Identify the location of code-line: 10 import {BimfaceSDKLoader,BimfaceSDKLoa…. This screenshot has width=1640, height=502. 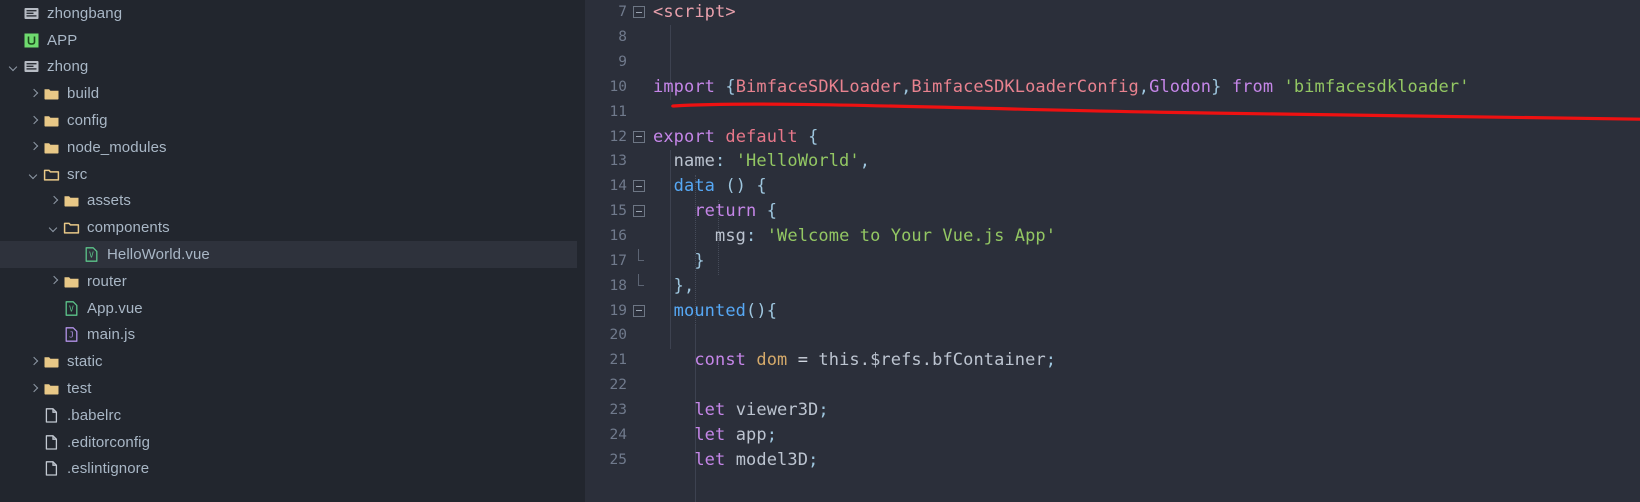
(1112, 87).